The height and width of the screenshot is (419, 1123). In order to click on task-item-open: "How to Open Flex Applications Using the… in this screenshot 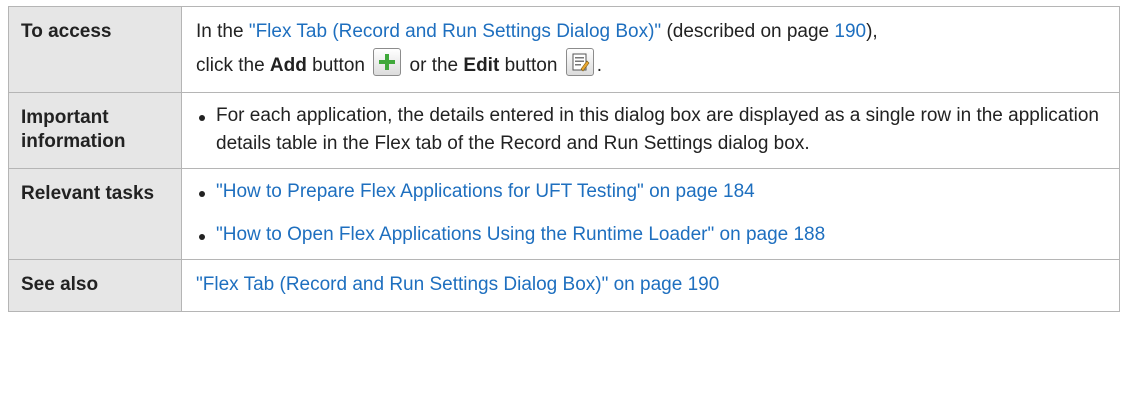, I will do `click(650, 235)`.